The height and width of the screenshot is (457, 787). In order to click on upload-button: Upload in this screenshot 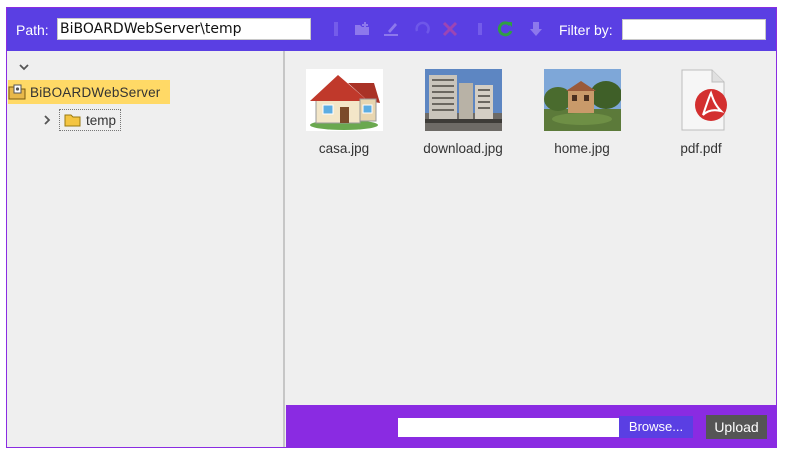, I will do `click(736, 427)`.